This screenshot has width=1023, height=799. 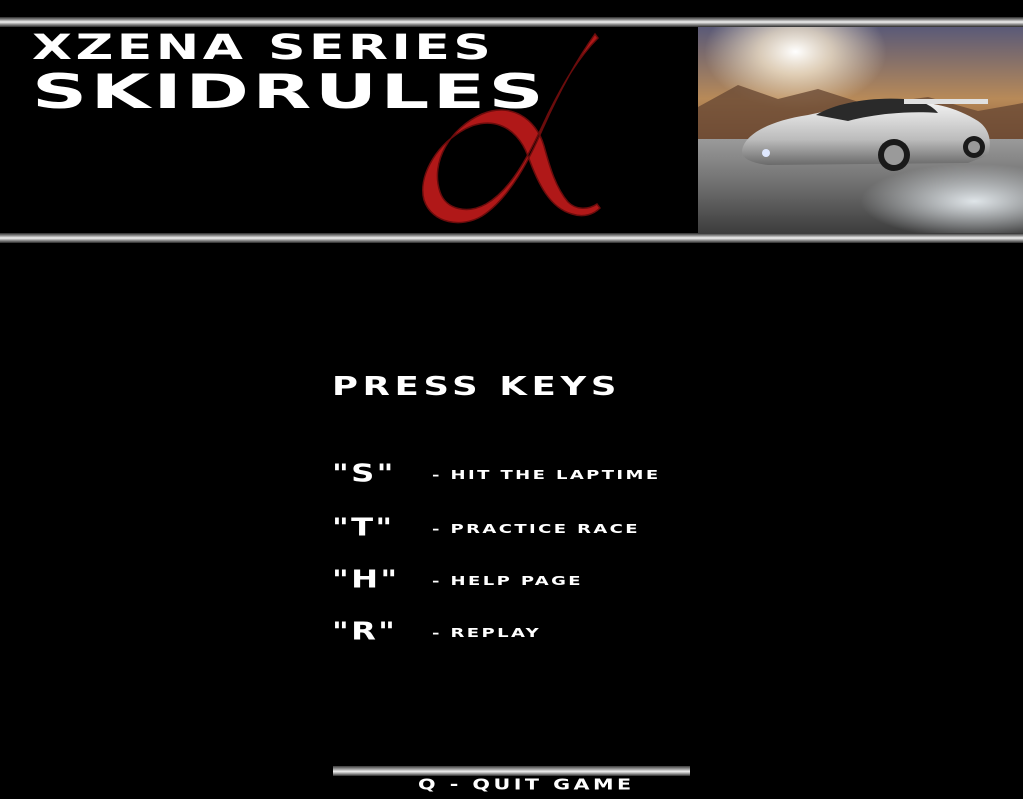 I want to click on menu-key-label: "R", so click(x=365, y=631).